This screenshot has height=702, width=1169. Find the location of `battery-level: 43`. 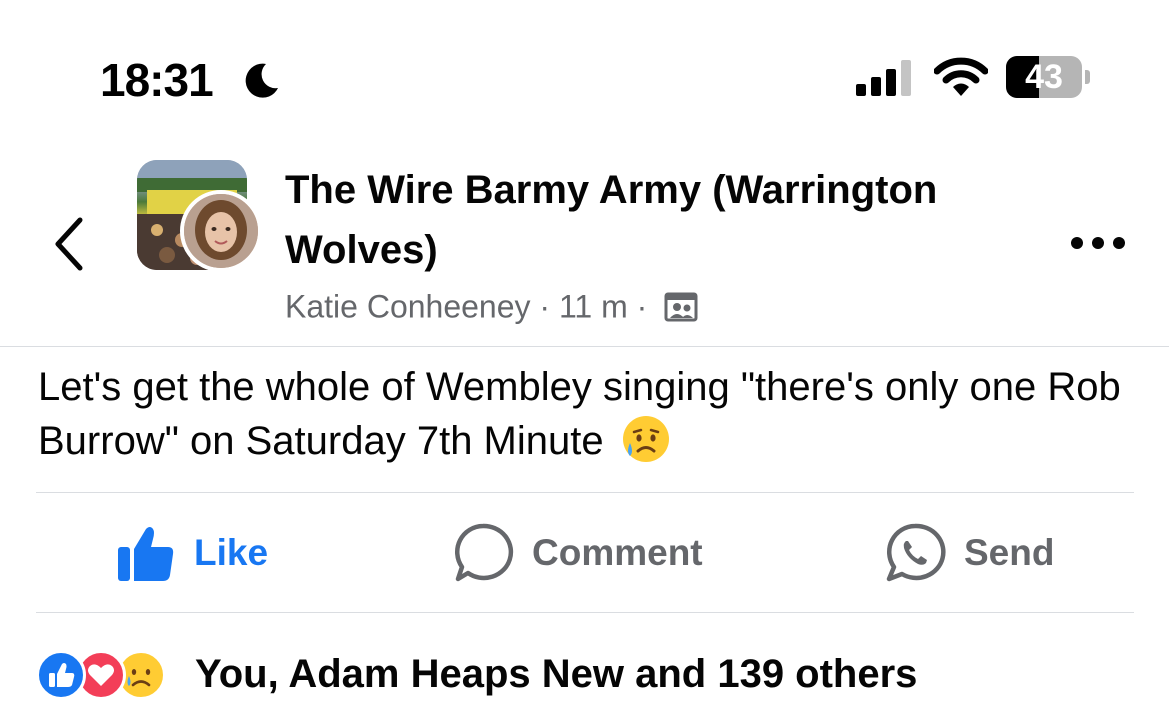

battery-level: 43 is located at coordinates (1044, 77).